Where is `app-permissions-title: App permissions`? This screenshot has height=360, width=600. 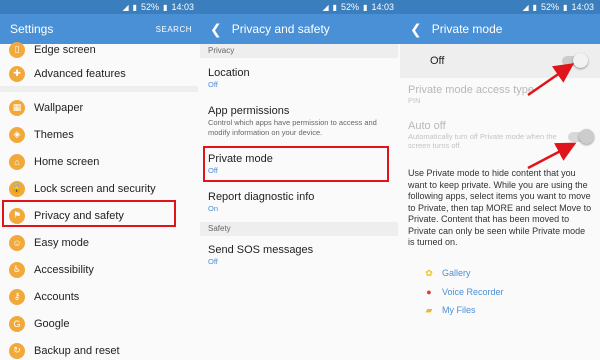 app-permissions-title: App permissions is located at coordinates (249, 111).